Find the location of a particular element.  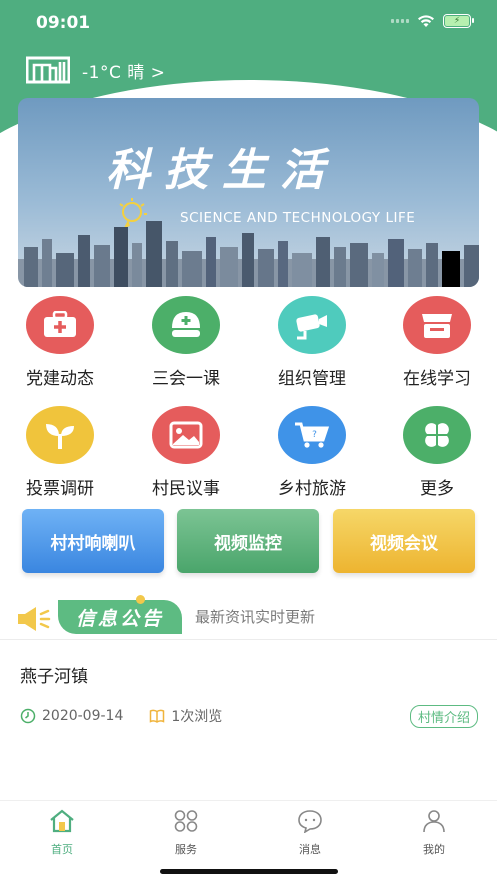

clock-icon is located at coordinates (28, 716).